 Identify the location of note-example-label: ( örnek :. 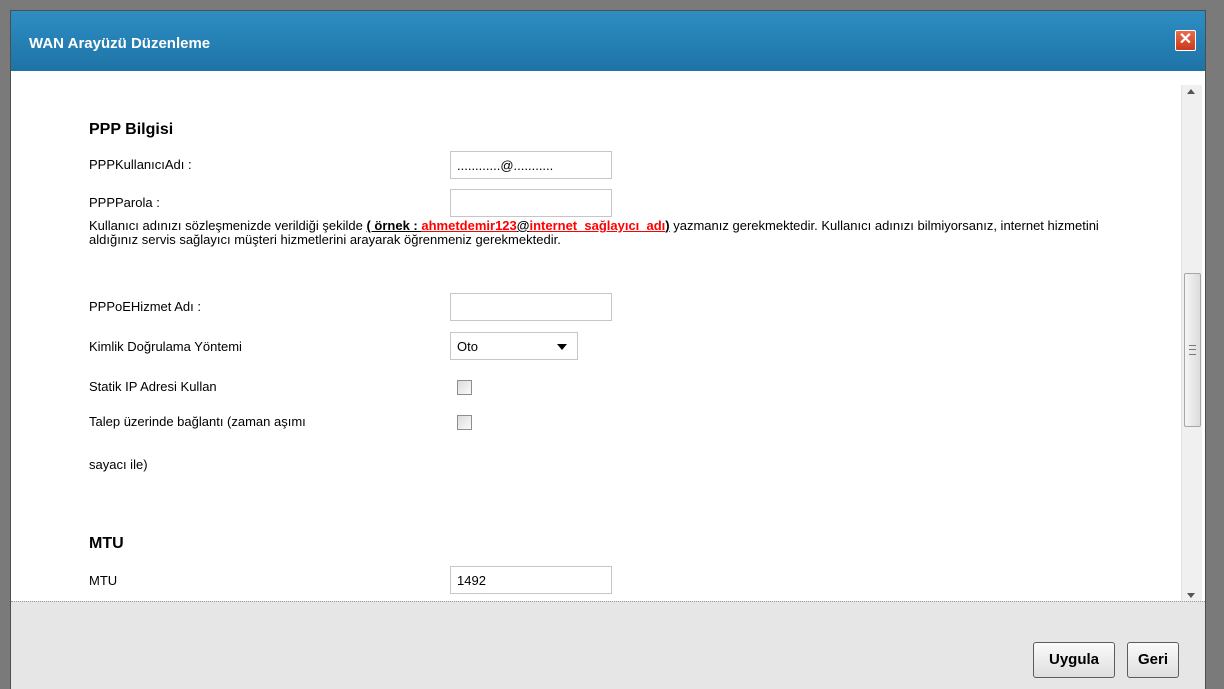
(394, 225).